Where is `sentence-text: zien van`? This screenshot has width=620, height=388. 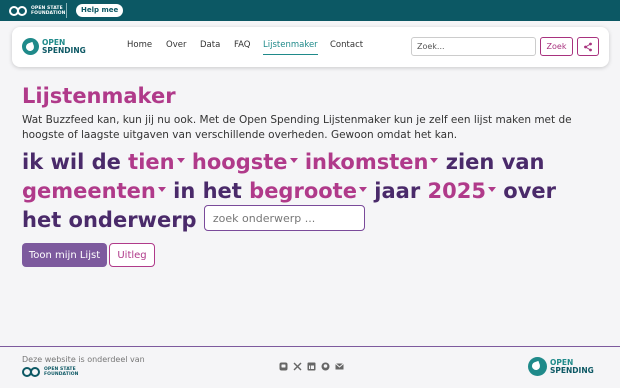
sentence-text: zien van is located at coordinates (495, 162).